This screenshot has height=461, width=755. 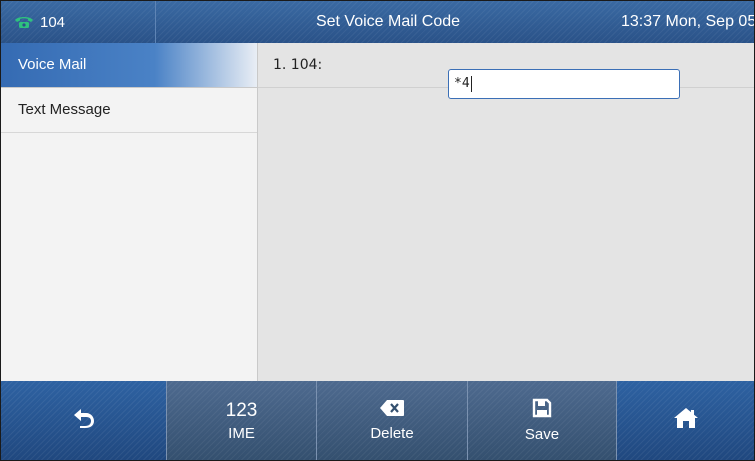 What do you see at coordinates (688, 21) in the screenshot?
I see `date-time: 13:37 Mon, Sep 05` at bounding box center [688, 21].